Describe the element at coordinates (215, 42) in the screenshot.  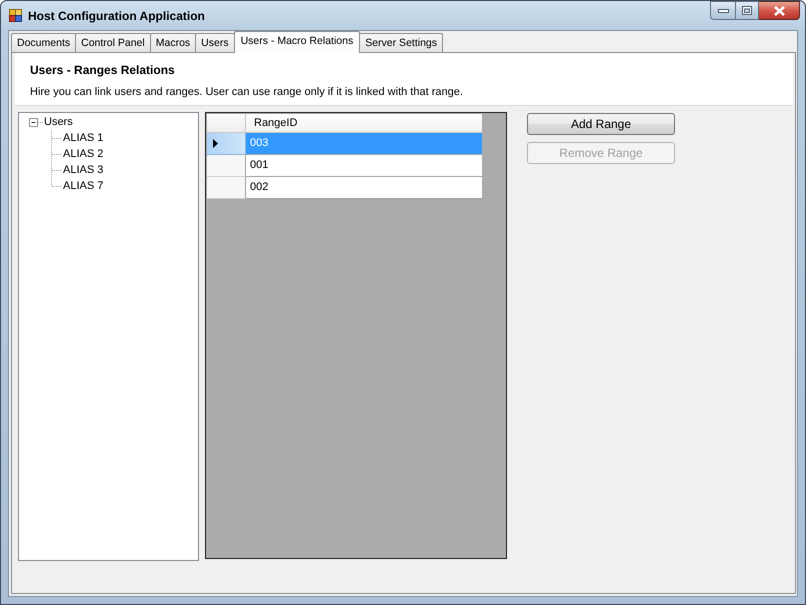
I see `tab: Users` at that location.